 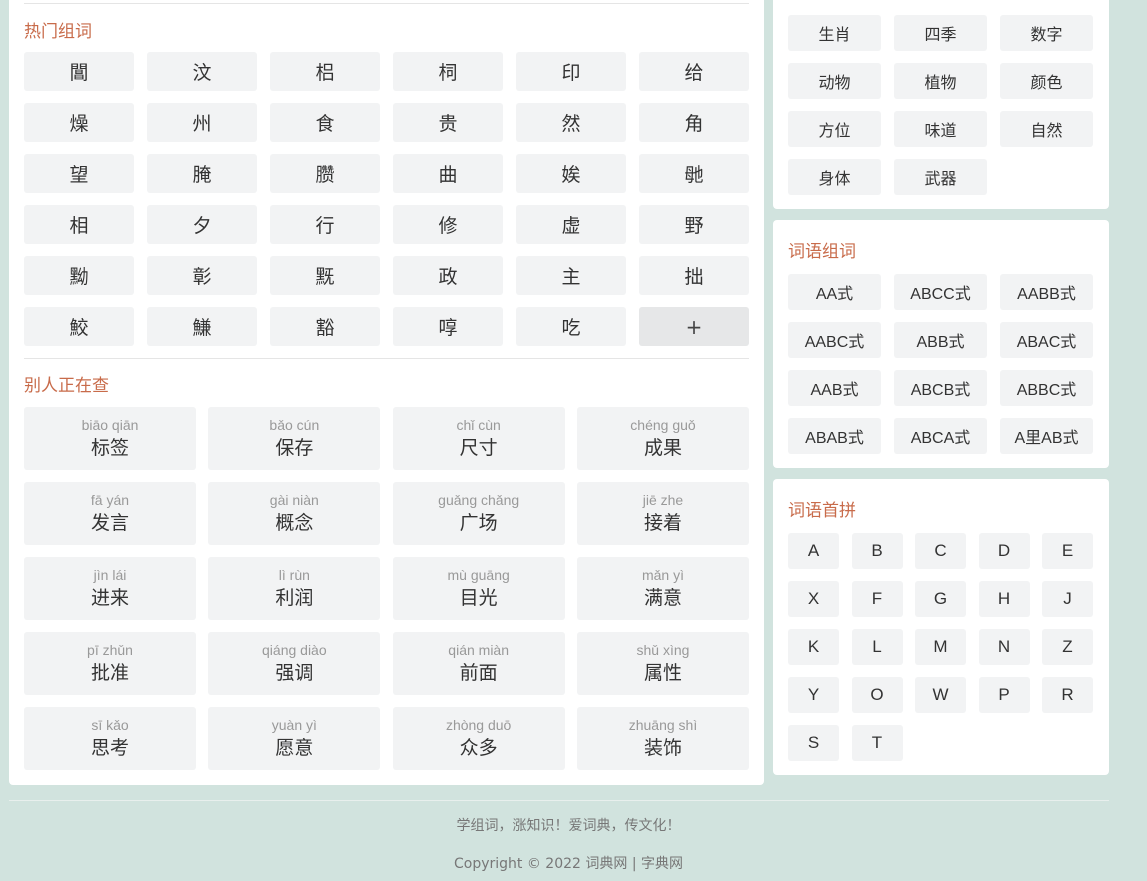 I want to click on category-button: 生肖, so click(x=834, y=33).